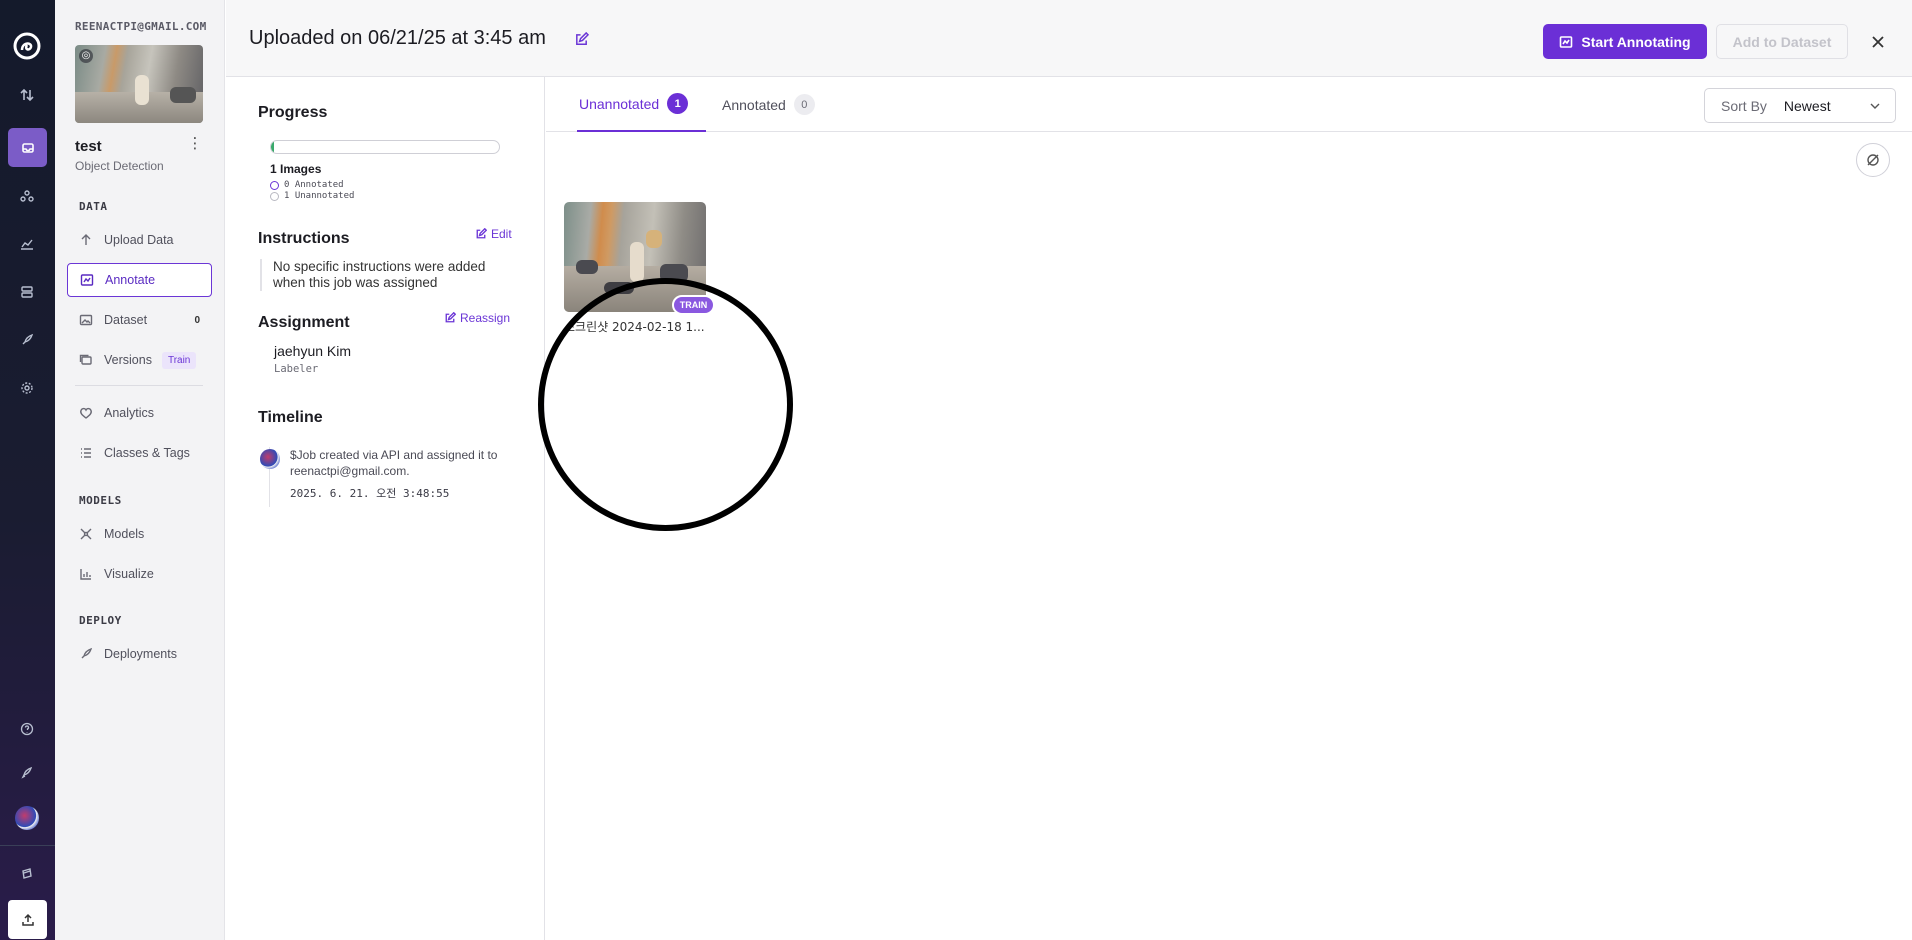 The image size is (1912, 940). What do you see at coordinates (27, 773) in the screenshot?
I see `notifications-icon` at bounding box center [27, 773].